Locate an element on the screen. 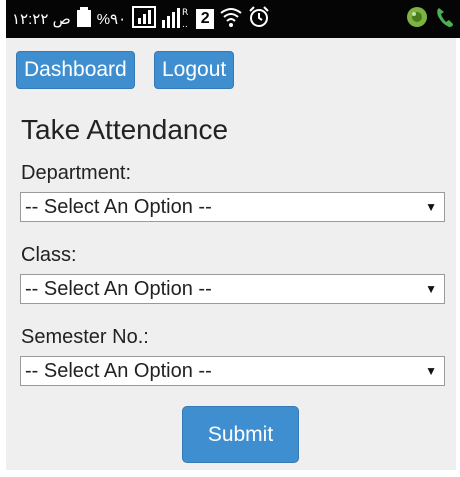 This screenshot has width=460, height=477. semester-select: -- Select An Option -- ▼ is located at coordinates (232, 371).